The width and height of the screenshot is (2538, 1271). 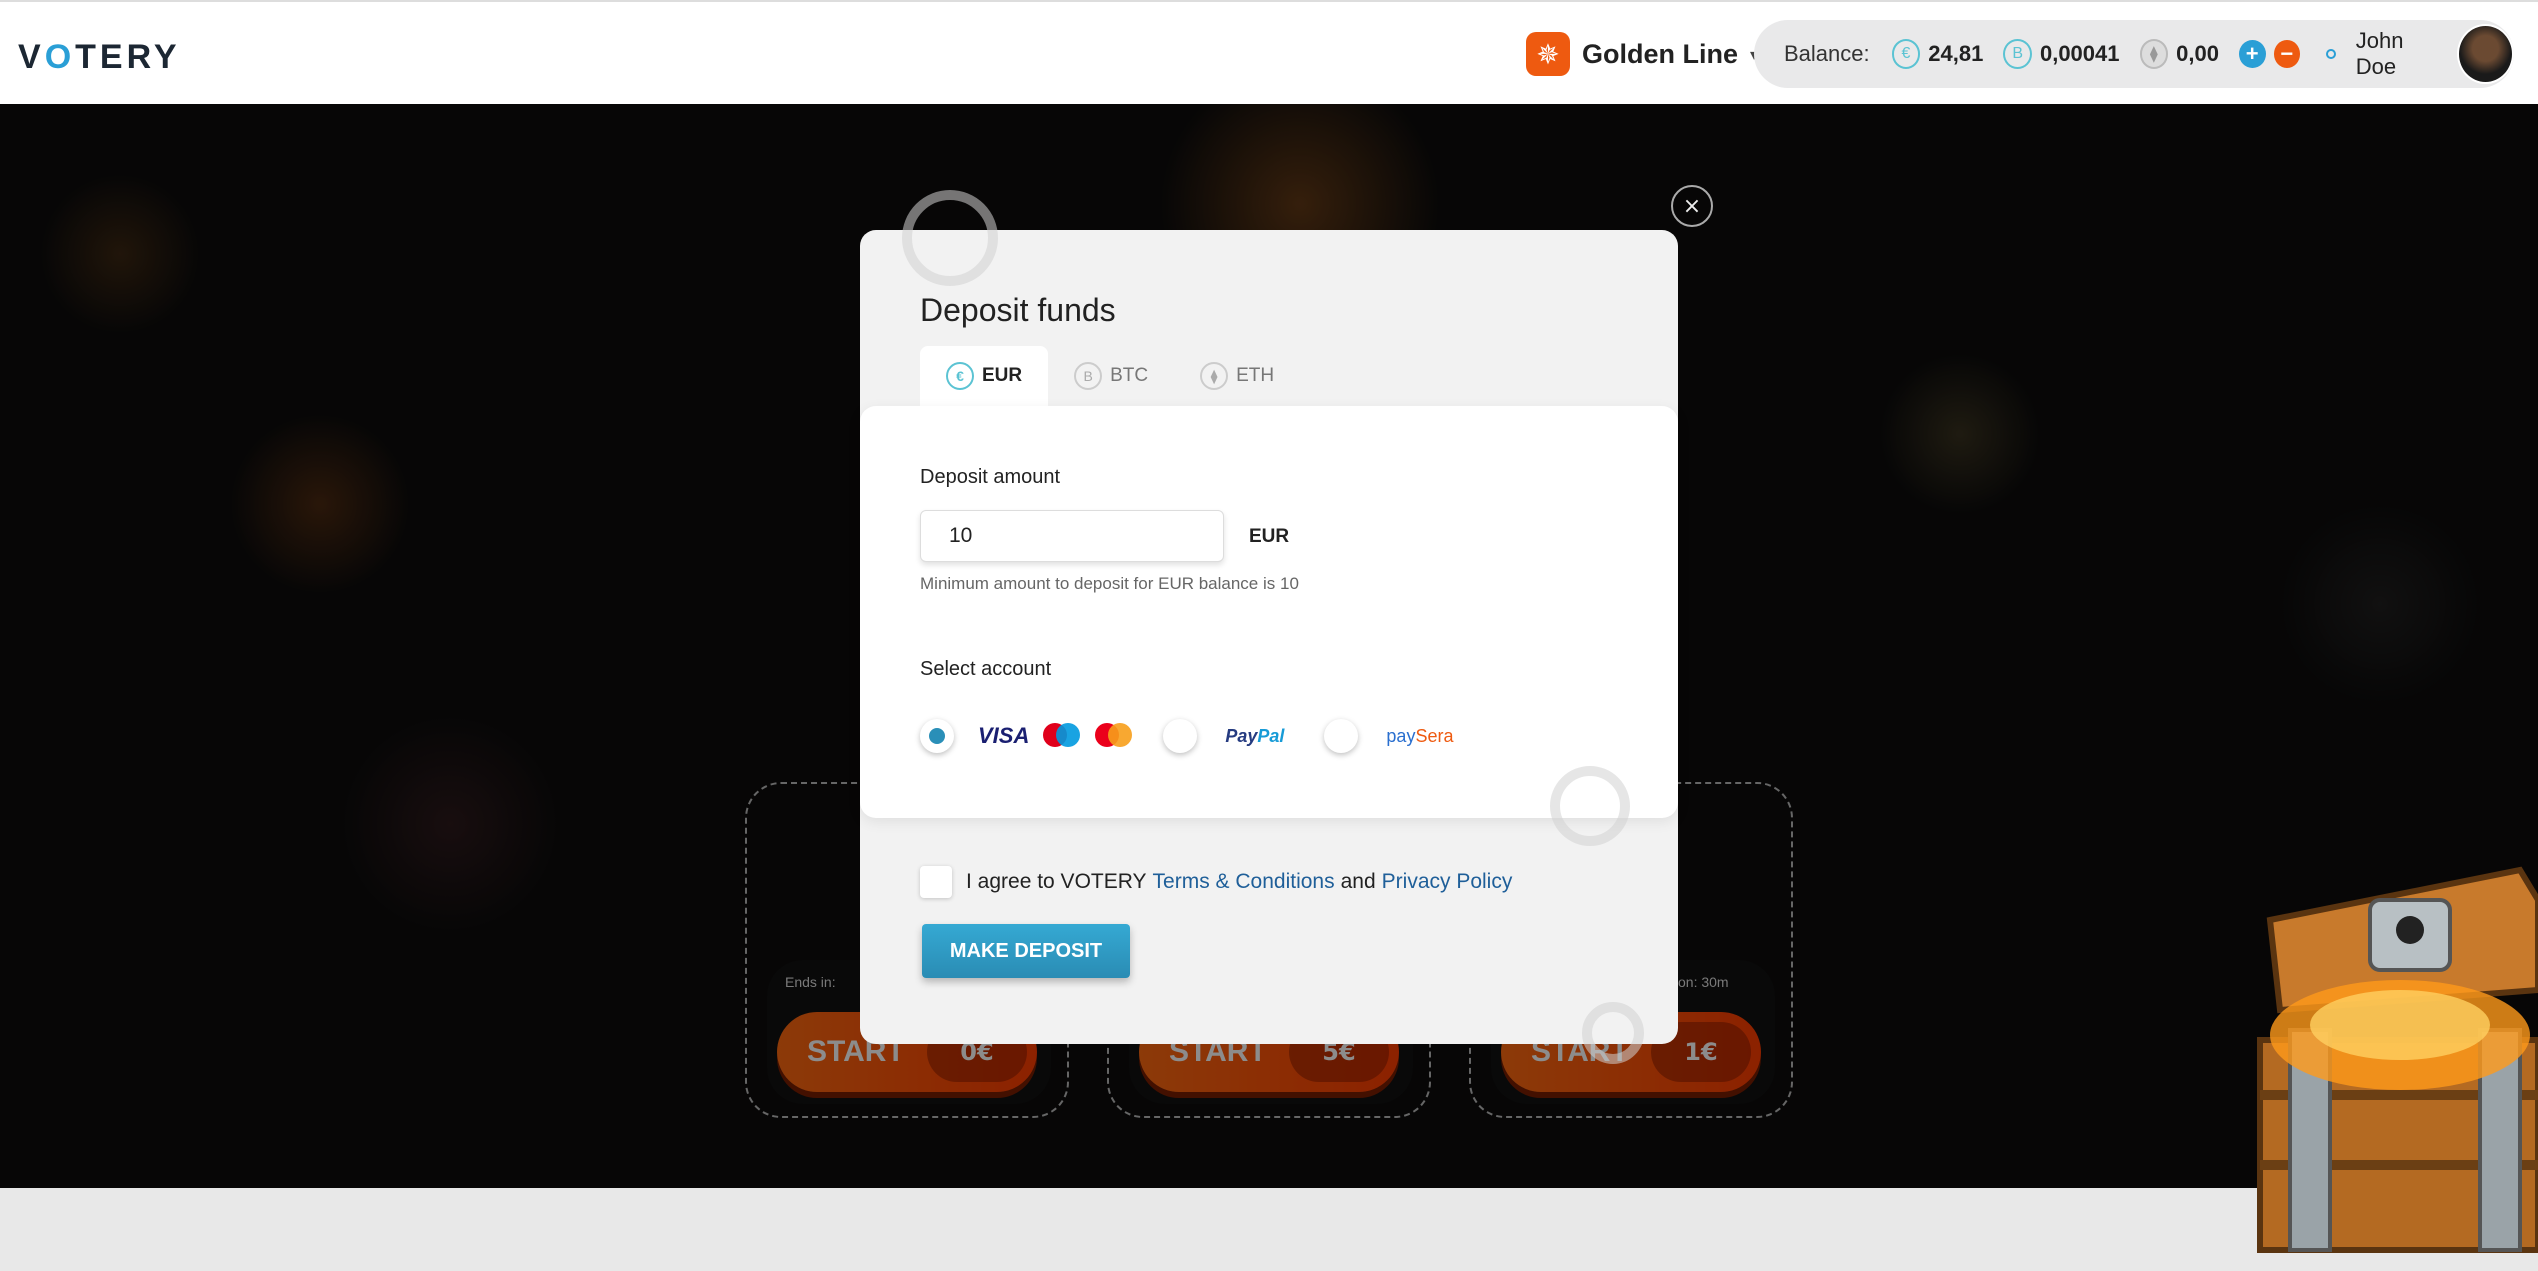 What do you see at coordinates (1244, 882) in the screenshot?
I see `terms-link: Terms & Conditions` at bounding box center [1244, 882].